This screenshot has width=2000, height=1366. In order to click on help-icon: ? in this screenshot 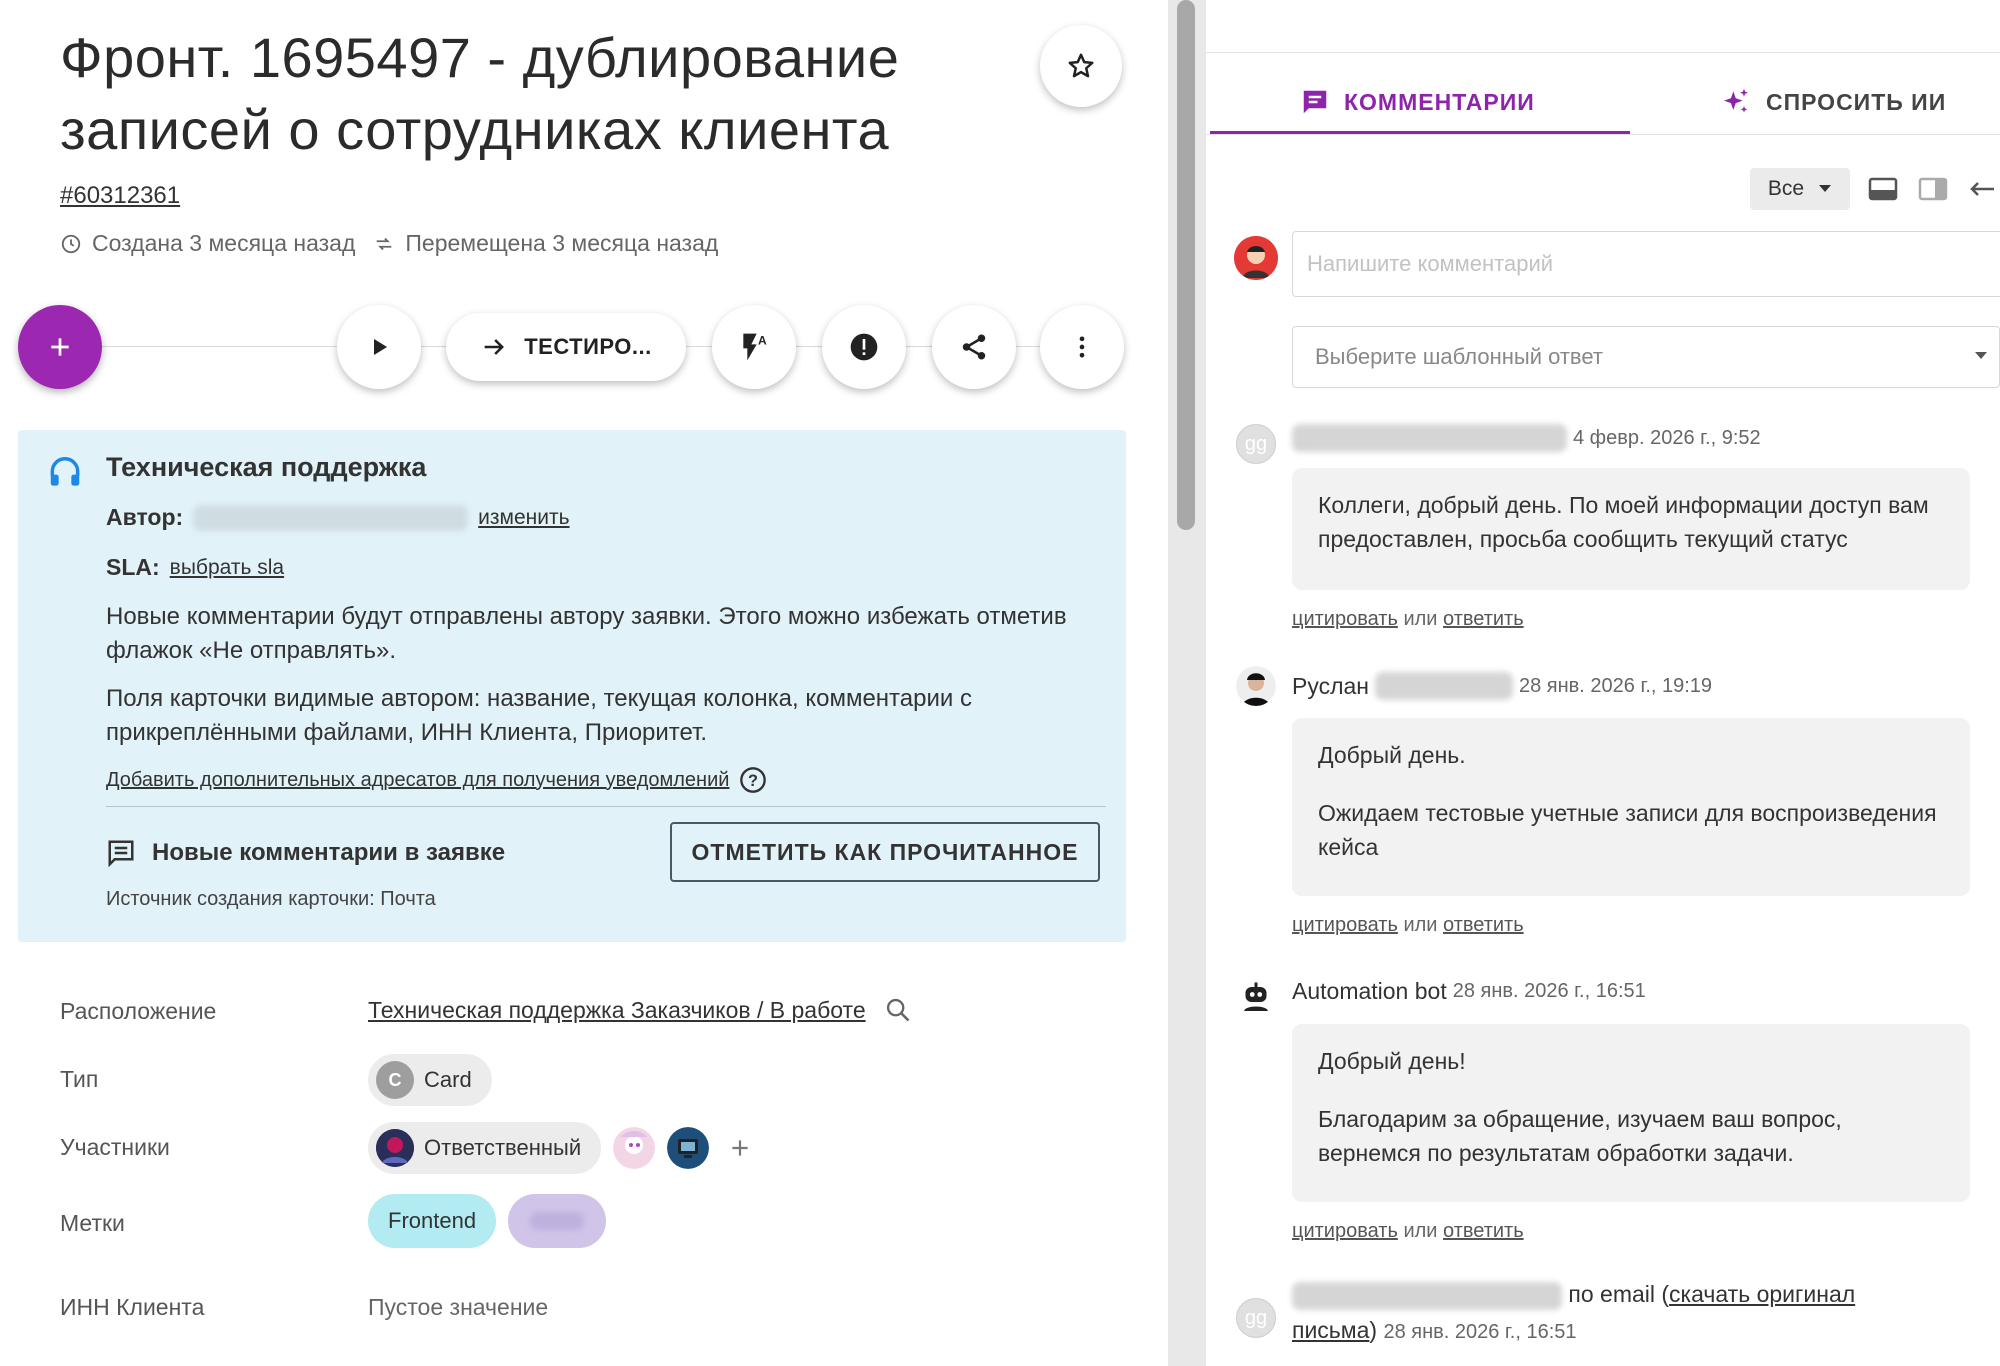, I will do `click(753, 780)`.